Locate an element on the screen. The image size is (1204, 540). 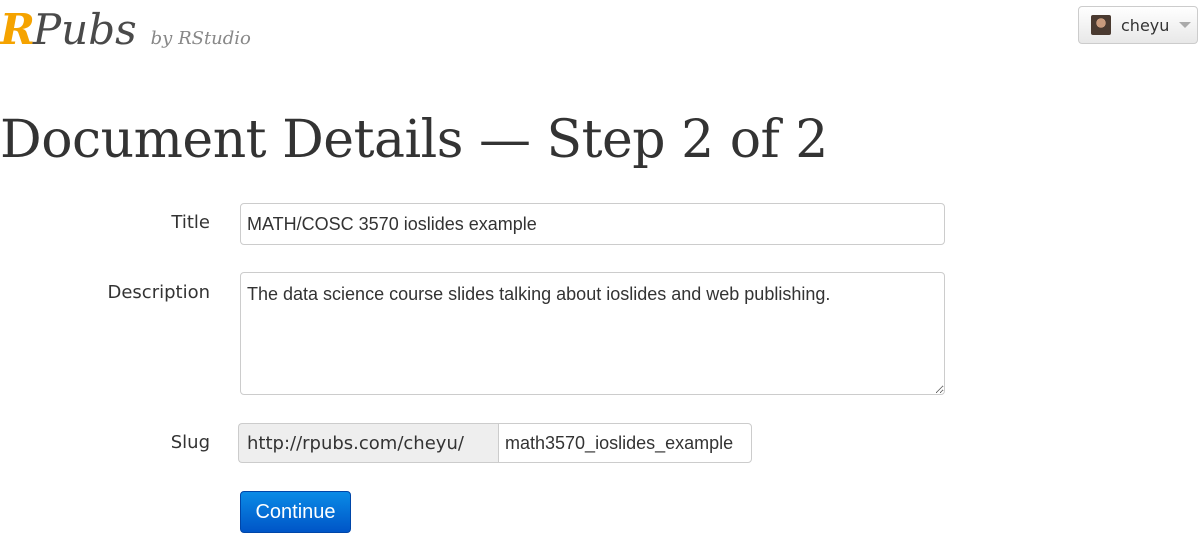
description-label: Description is located at coordinates (158, 292).